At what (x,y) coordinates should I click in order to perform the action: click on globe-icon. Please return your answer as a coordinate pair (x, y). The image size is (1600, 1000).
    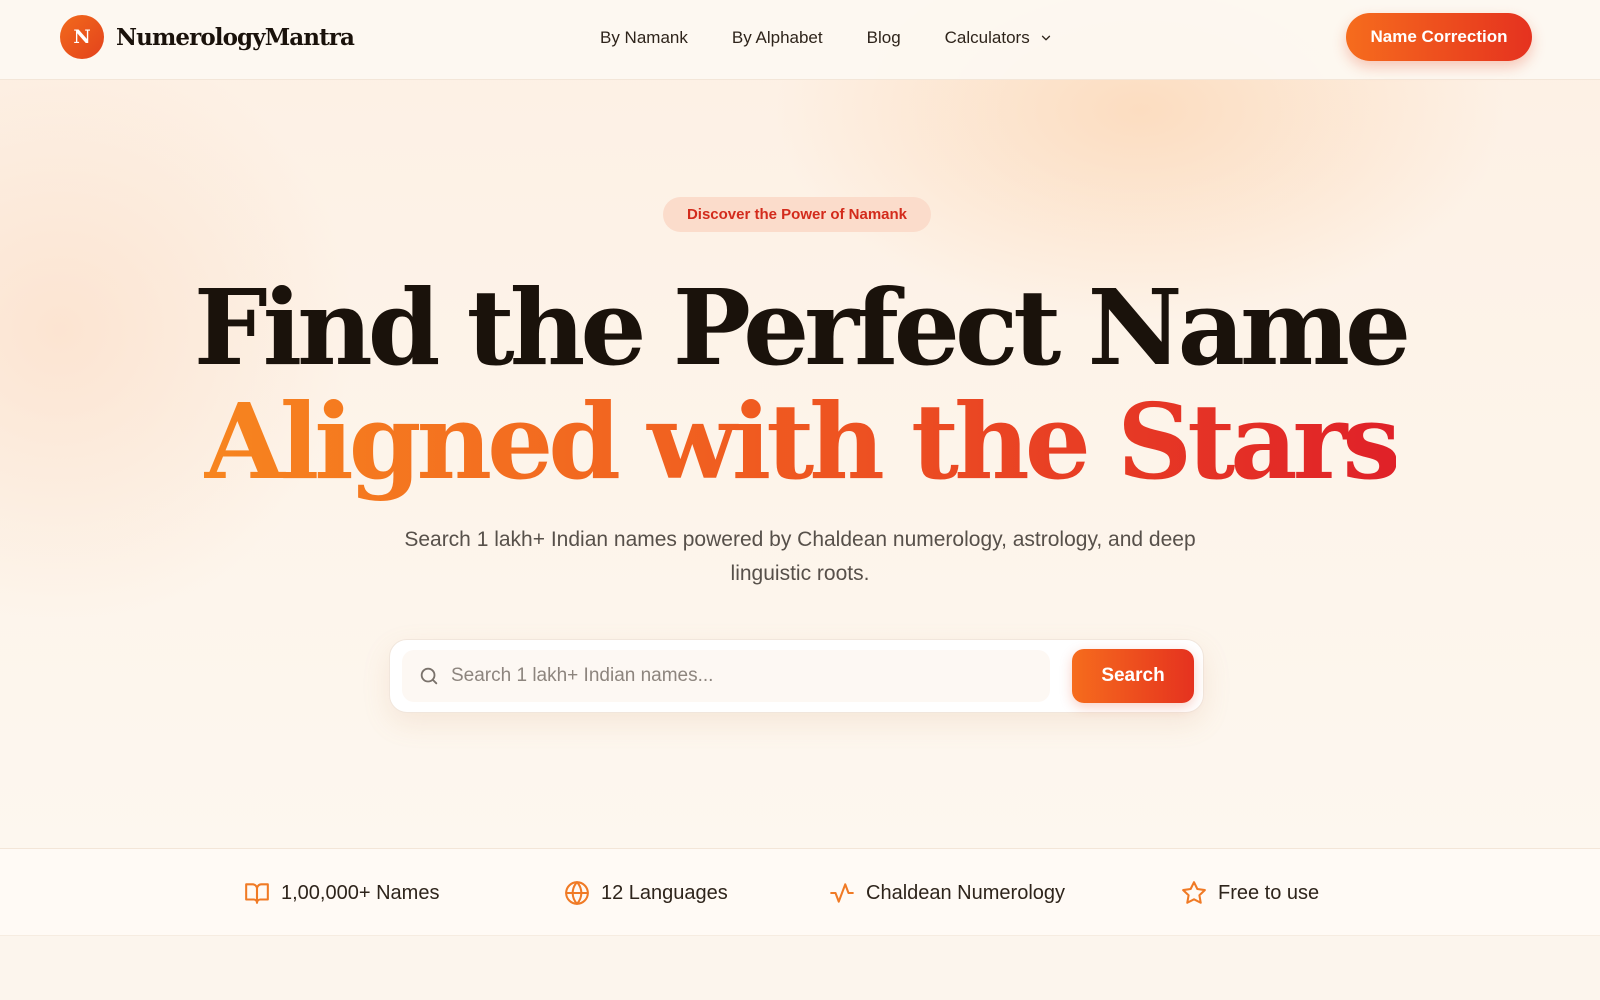
    Looking at the image, I should click on (577, 893).